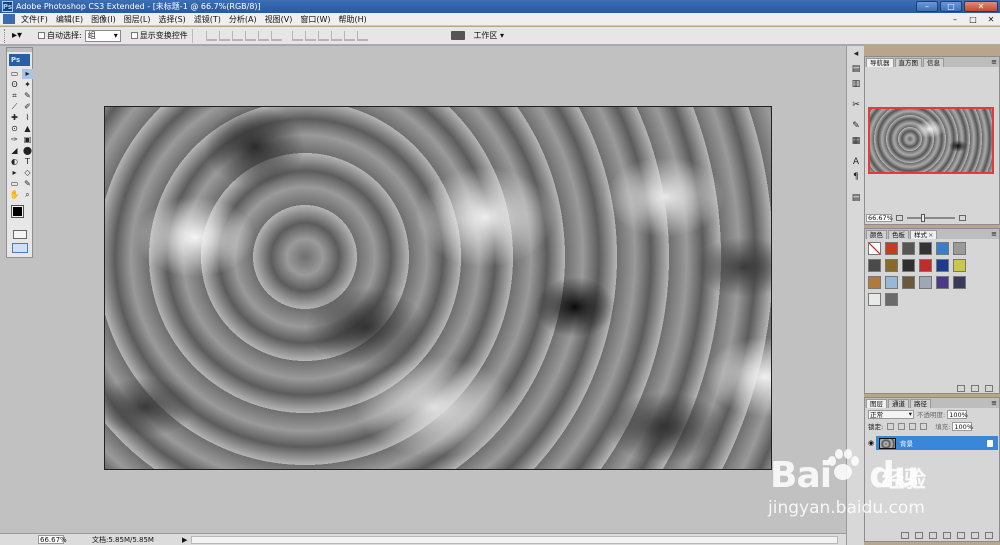  What do you see at coordinates (14, 184) in the screenshot?
I see `notes-tool-icon: ▭` at bounding box center [14, 184].